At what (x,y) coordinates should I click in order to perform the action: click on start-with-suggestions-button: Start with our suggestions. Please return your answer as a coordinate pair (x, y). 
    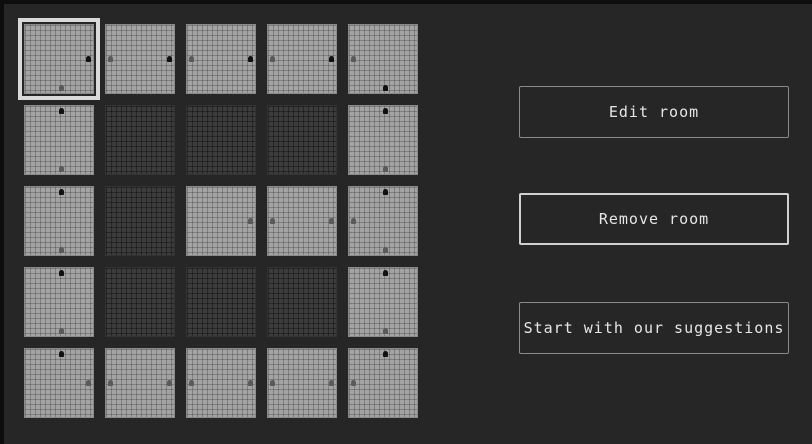
    Looking at the image, I should click on (654, 328).